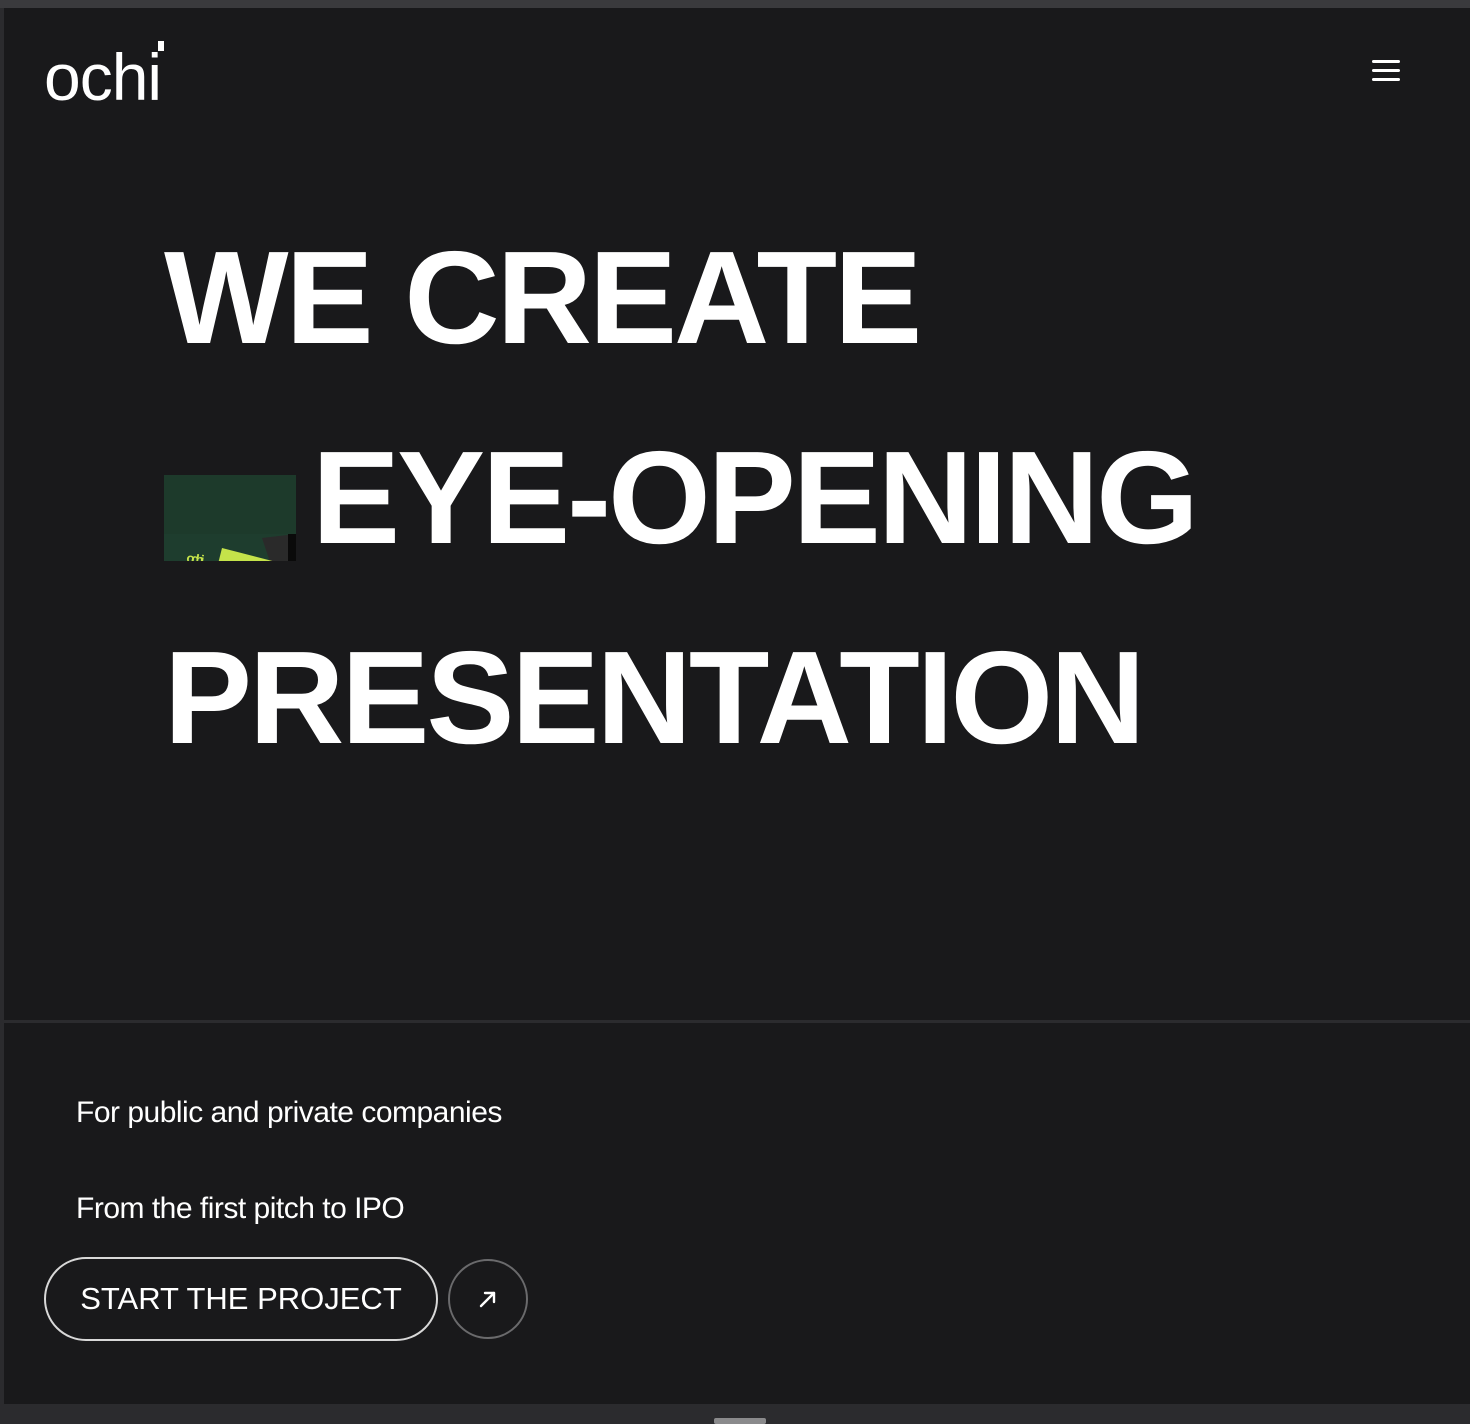 The image size is (1470, 1424). What do you see at coordinates (740, 1421) in the screenshot?
I see `scroll-handle` at bounding box center [740, 1421].